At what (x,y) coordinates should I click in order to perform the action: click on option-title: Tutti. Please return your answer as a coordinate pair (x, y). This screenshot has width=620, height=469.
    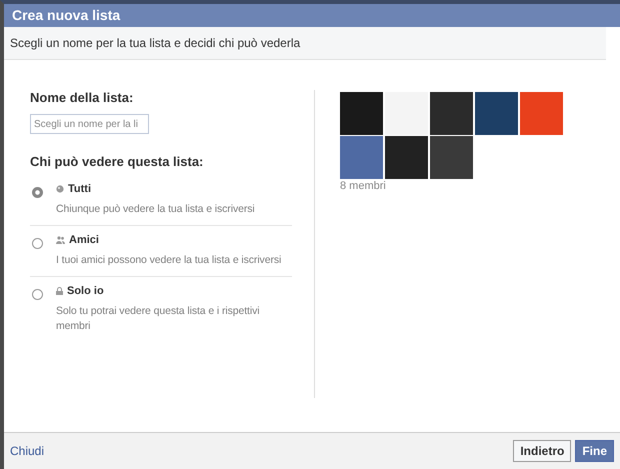
    Looking at the image, I should click on (80, 189).